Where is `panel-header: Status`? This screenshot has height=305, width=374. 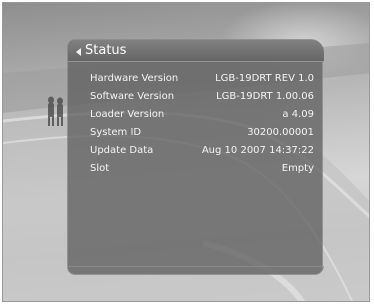 panel-header: Status is located at coordinates (196, 51).